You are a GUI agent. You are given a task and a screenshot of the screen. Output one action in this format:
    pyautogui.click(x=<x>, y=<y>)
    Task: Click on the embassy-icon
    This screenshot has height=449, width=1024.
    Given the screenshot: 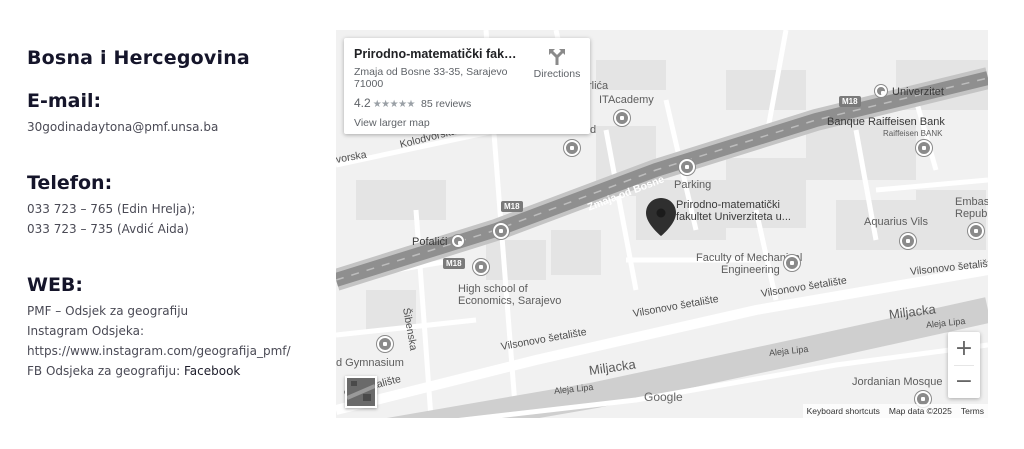 What is the action you would take?
    pyautogui.click(x=976, y=231)
    